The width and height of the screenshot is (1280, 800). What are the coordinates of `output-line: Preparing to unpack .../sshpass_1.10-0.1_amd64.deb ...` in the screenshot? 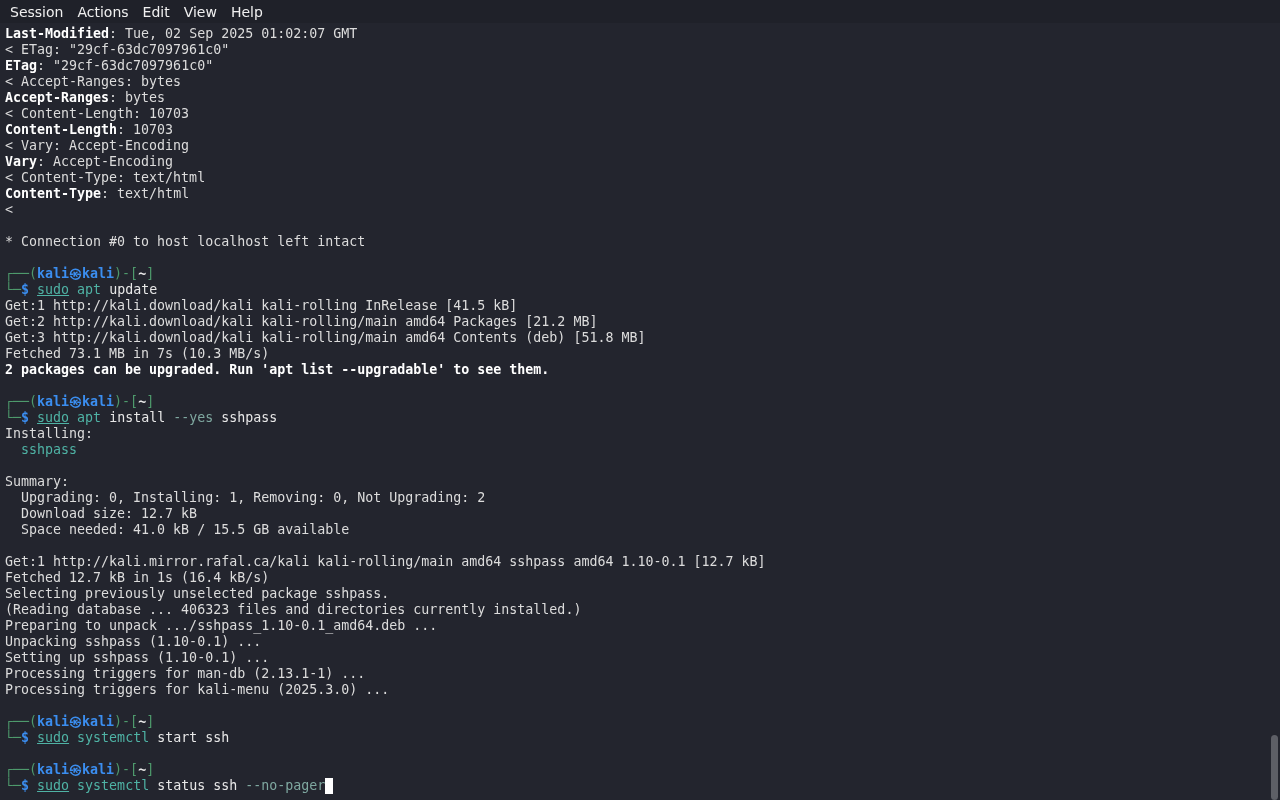 It's located at (222, 626).